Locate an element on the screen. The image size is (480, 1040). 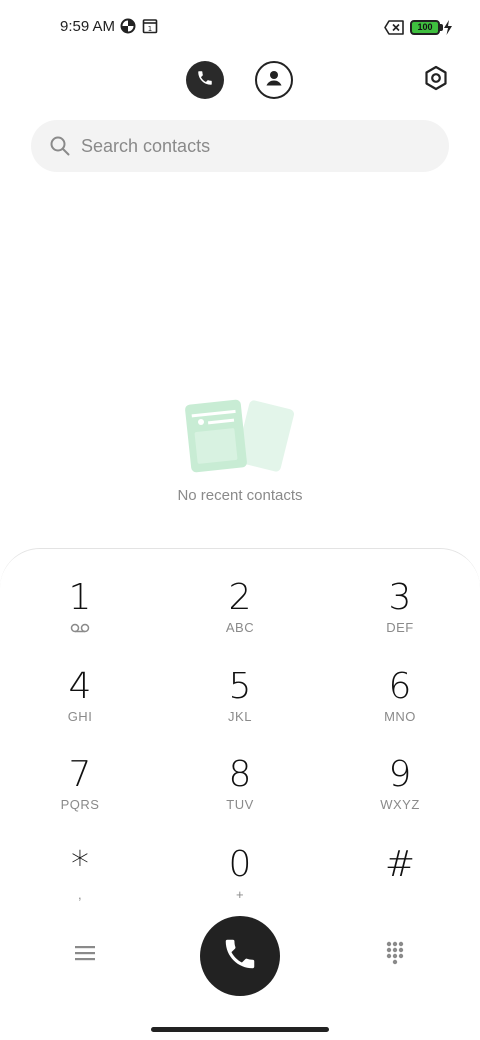
dialpad-key-3: 3 DEF is located at coordinates (400, 613).